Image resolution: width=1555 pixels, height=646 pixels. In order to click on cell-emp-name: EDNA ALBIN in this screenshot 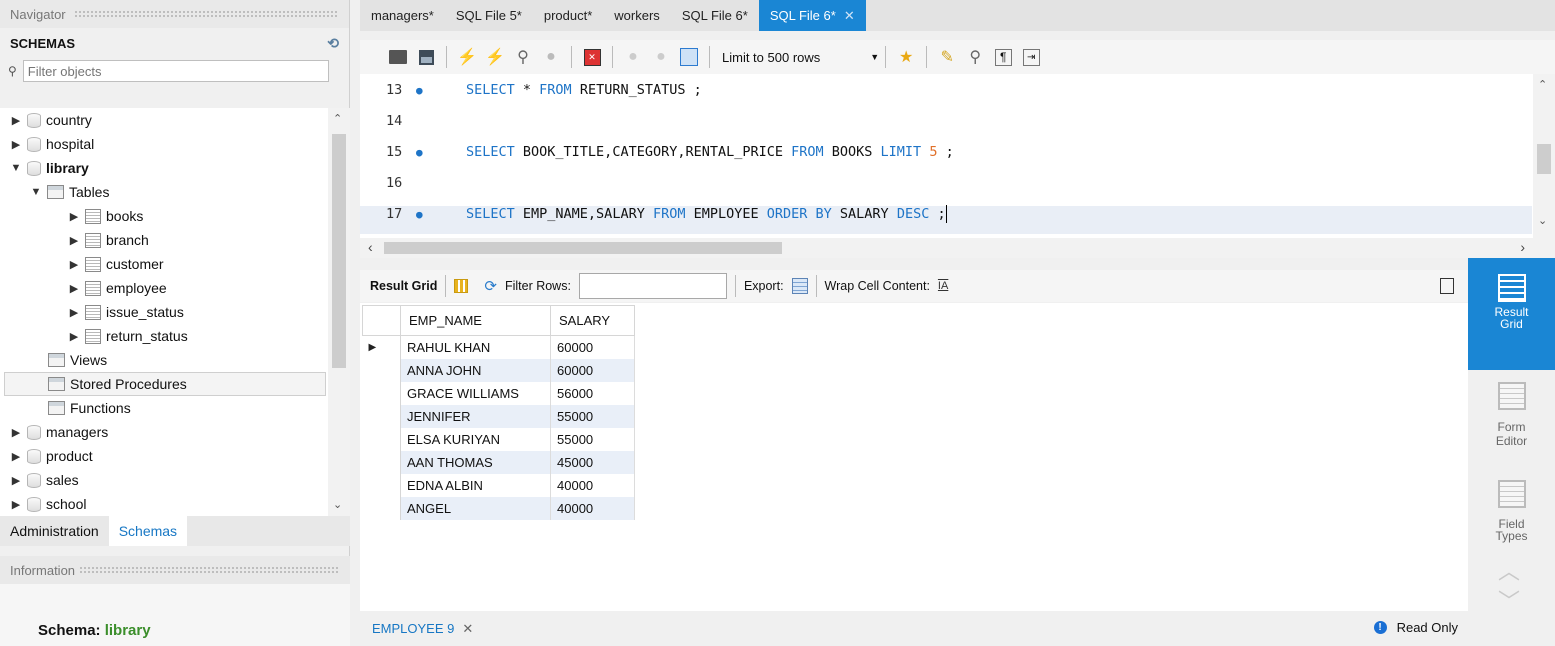, I will do `click(475, 485)`.